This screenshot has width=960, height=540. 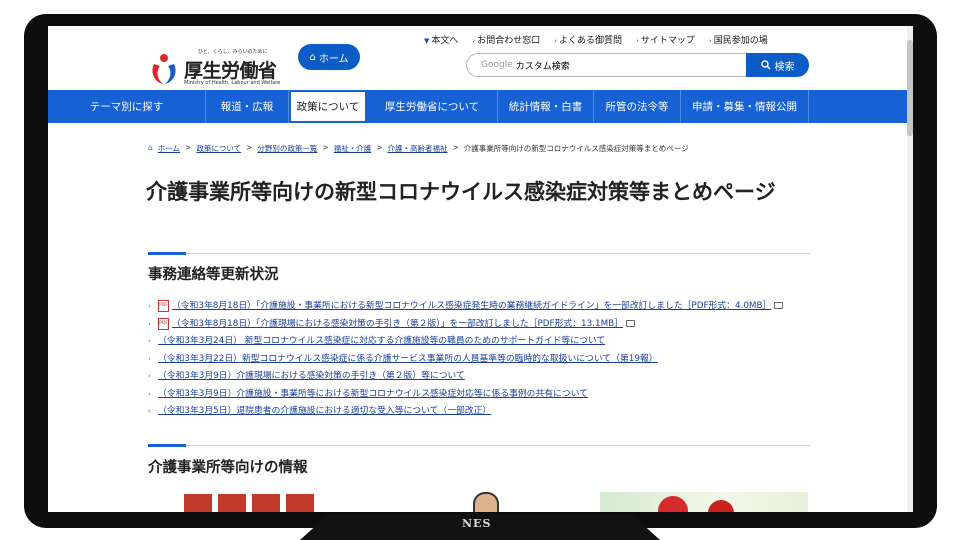 I want to click on logo-english: Ministry of Health, Labour and Welfare, so click(x=232, y=83).